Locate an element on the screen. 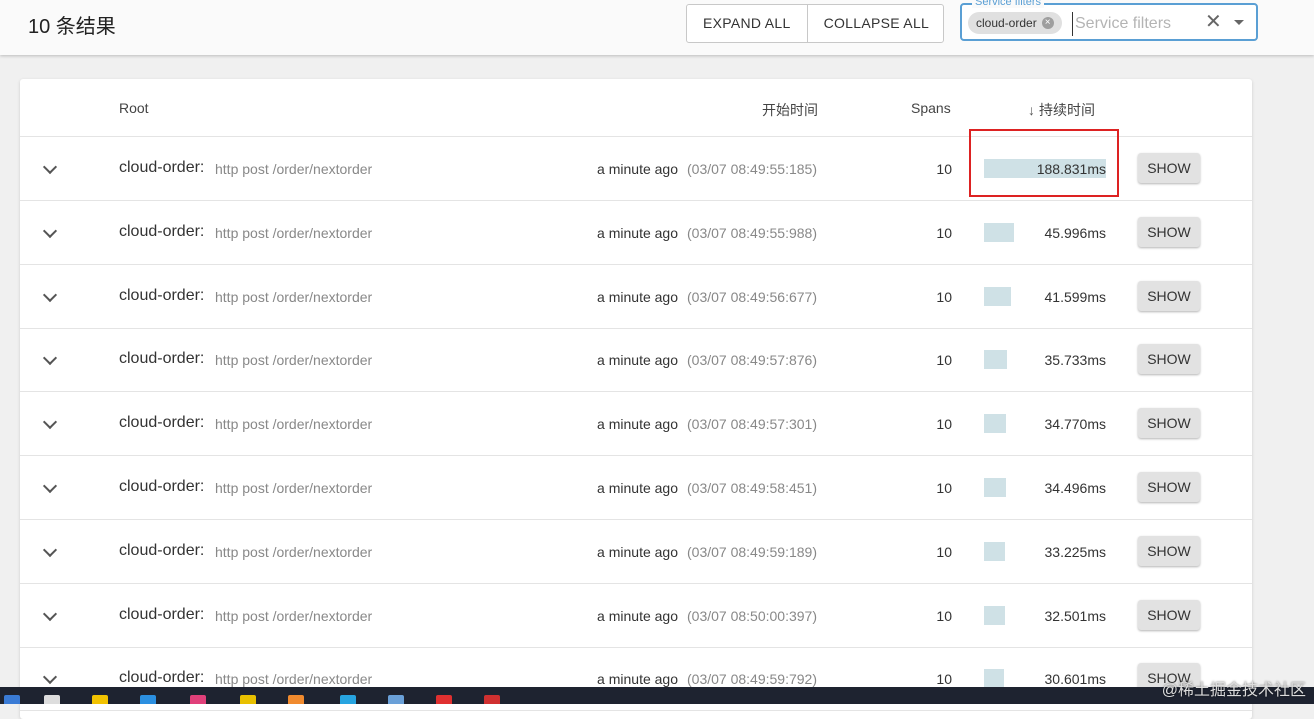 The image size is (1314, 719). watermark: @稀土掘金技术社区 is located at coordinates (1233, 690).